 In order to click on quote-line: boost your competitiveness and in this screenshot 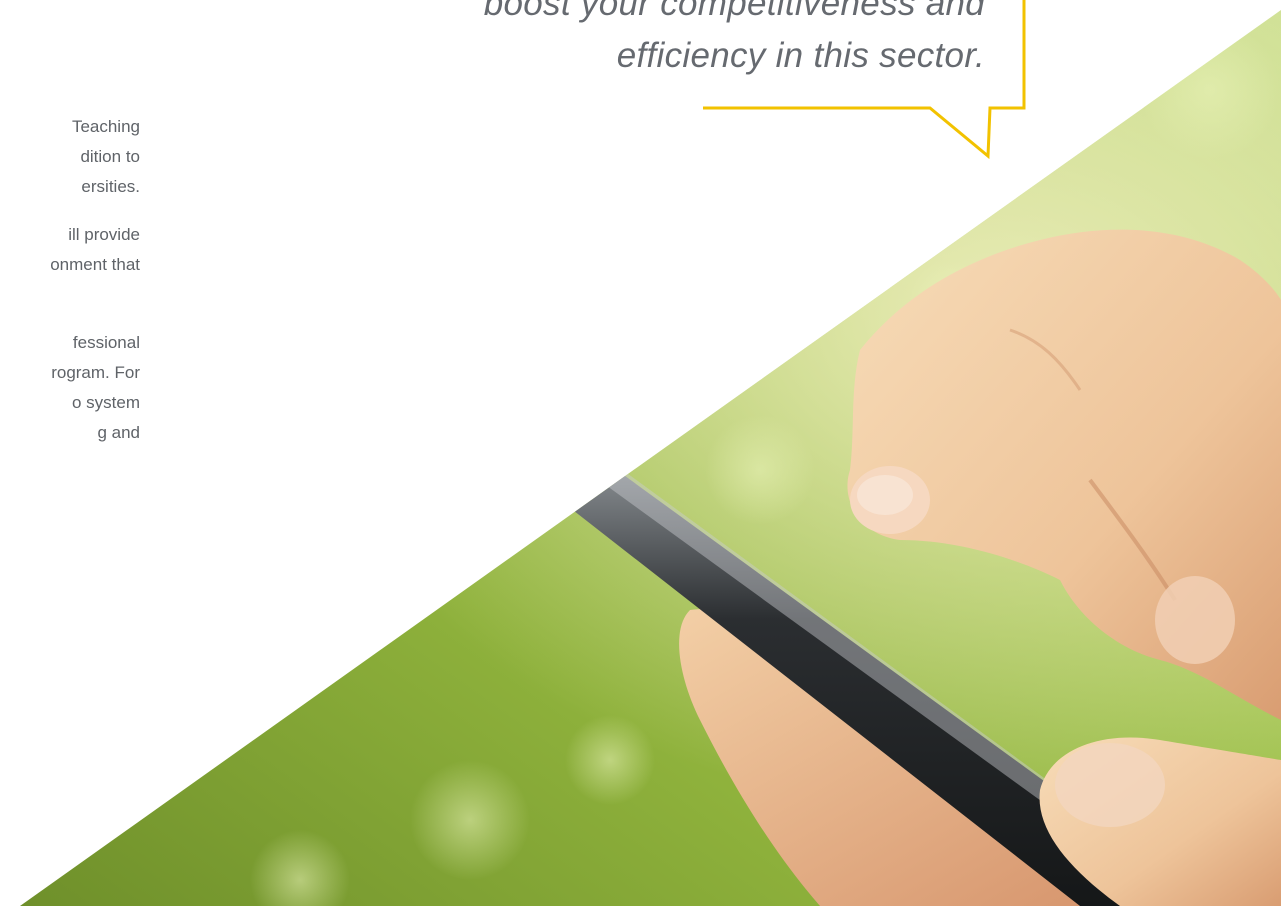, I will do `click(734, 11)`.